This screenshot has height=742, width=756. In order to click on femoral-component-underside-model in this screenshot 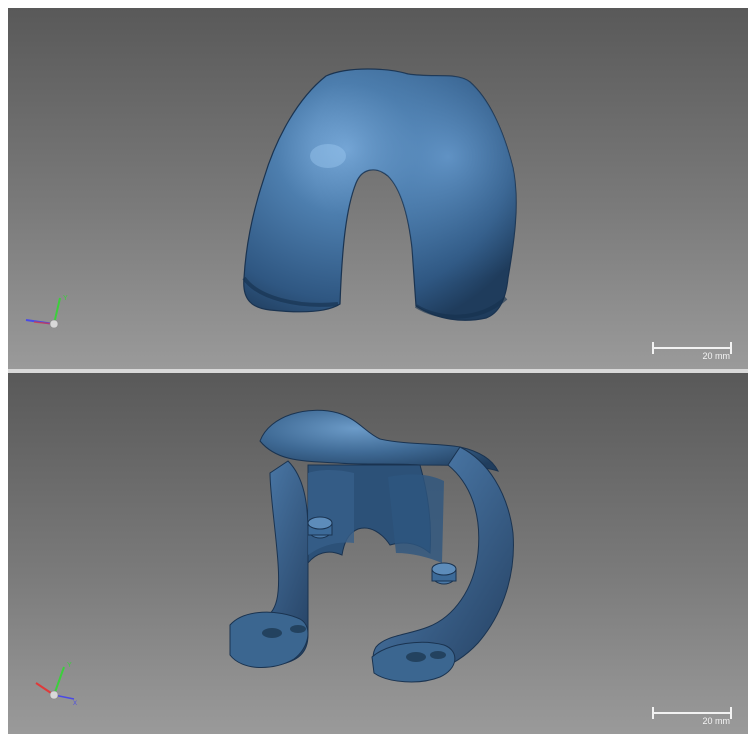, I will do `click(371, 546)`.